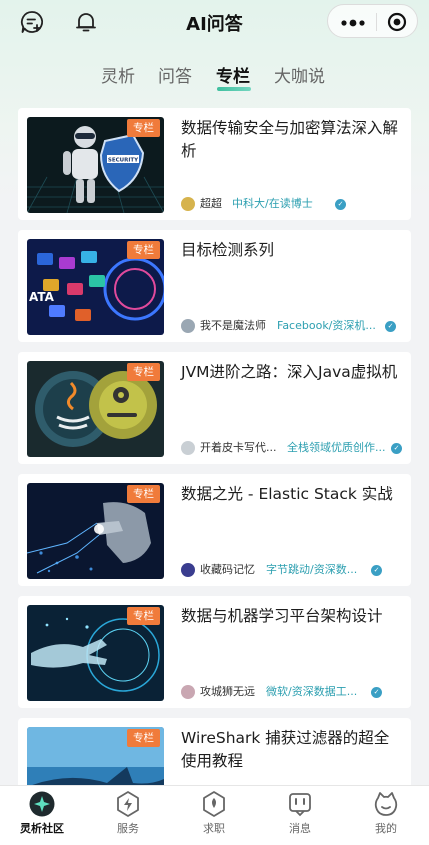 This screenshot has height=845, width=429. I want to click on column-title: JVM进阶之路：深入Java虚拟机, so click(292, 372).